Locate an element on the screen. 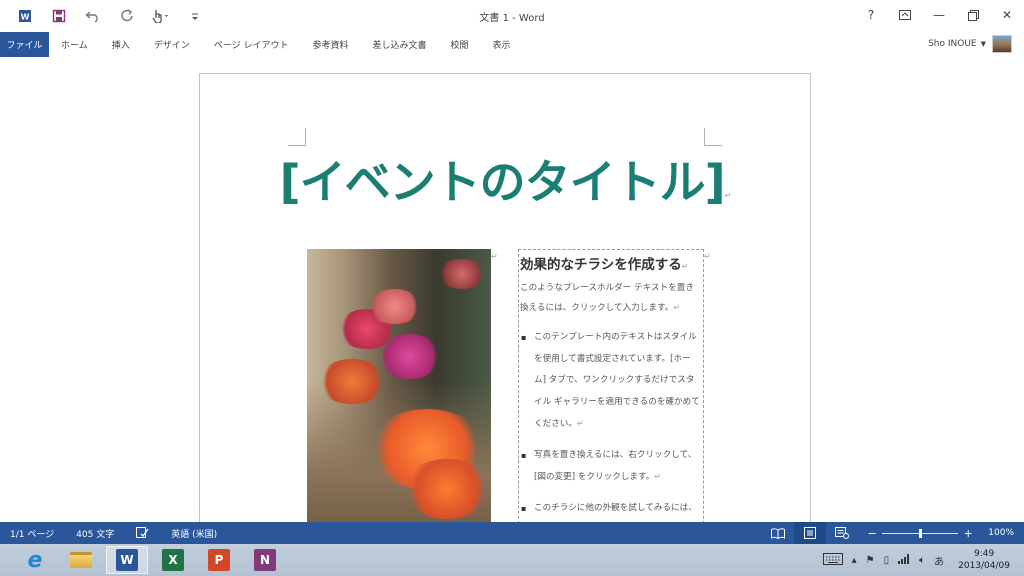  account-menu: Sho INOUE ▼ is located at coordinates (970, 44).